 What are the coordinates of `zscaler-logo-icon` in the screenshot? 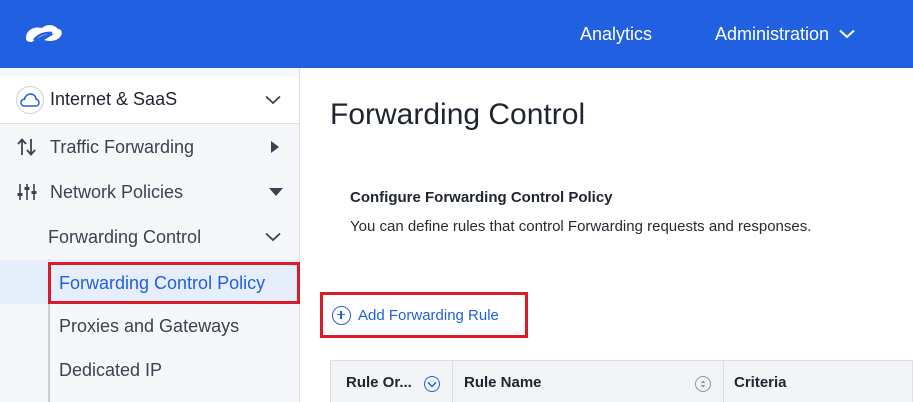 It's located at (42, 34).